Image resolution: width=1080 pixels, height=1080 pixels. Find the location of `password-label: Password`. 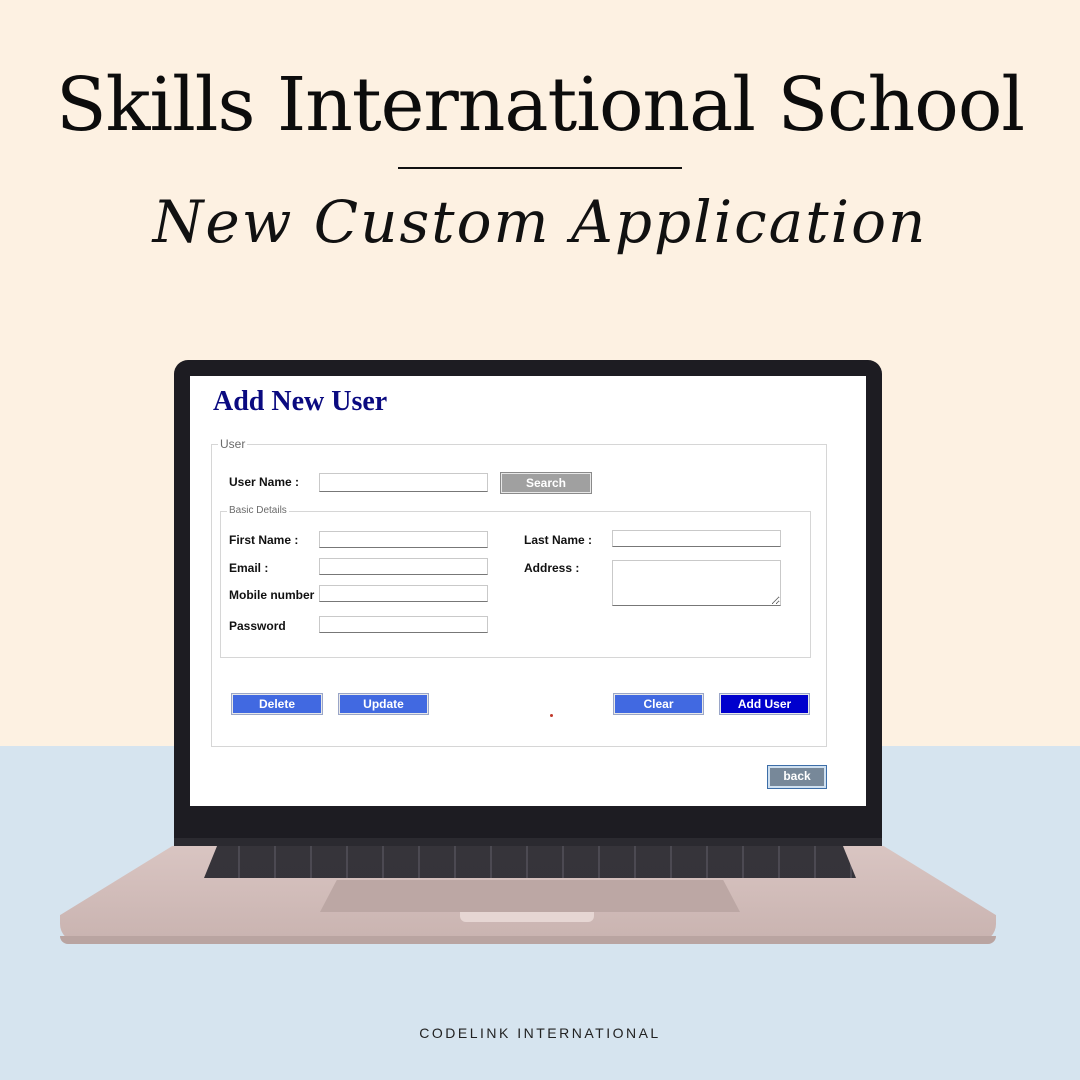

password-label: Password is located at coordinates (257, 626).